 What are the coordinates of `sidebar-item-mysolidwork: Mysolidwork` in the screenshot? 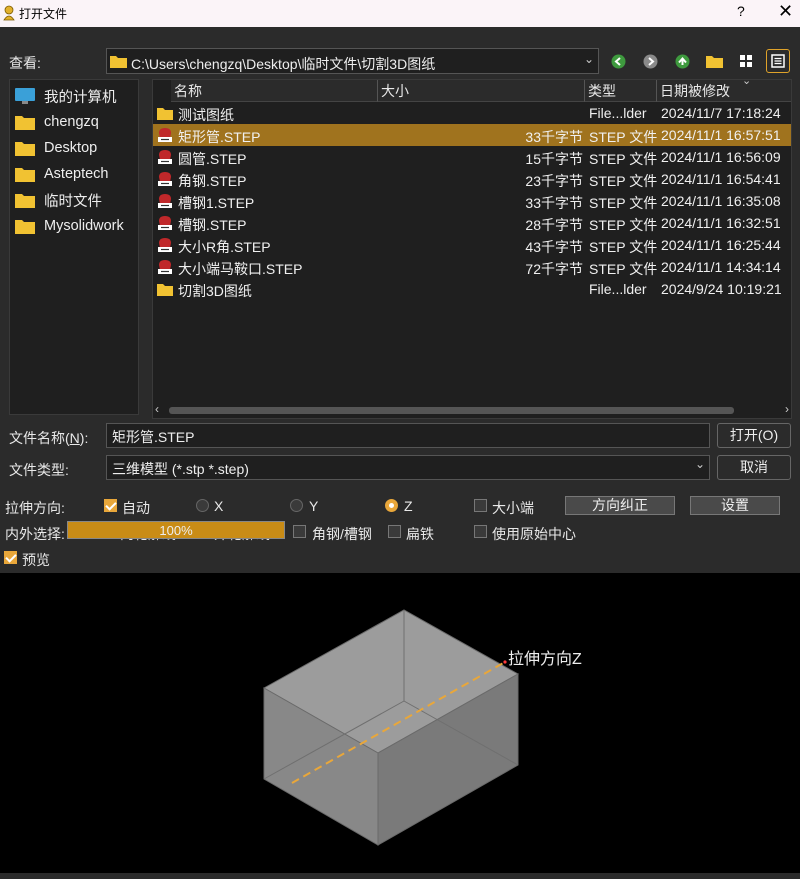 It's located at (69, 226).